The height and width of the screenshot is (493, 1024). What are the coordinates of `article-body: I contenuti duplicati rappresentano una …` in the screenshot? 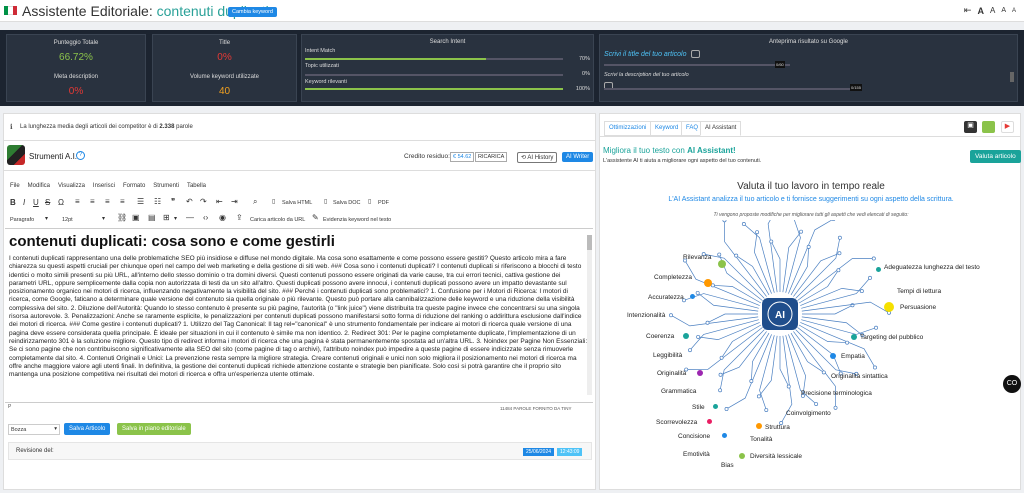 It's located at (299, 317).